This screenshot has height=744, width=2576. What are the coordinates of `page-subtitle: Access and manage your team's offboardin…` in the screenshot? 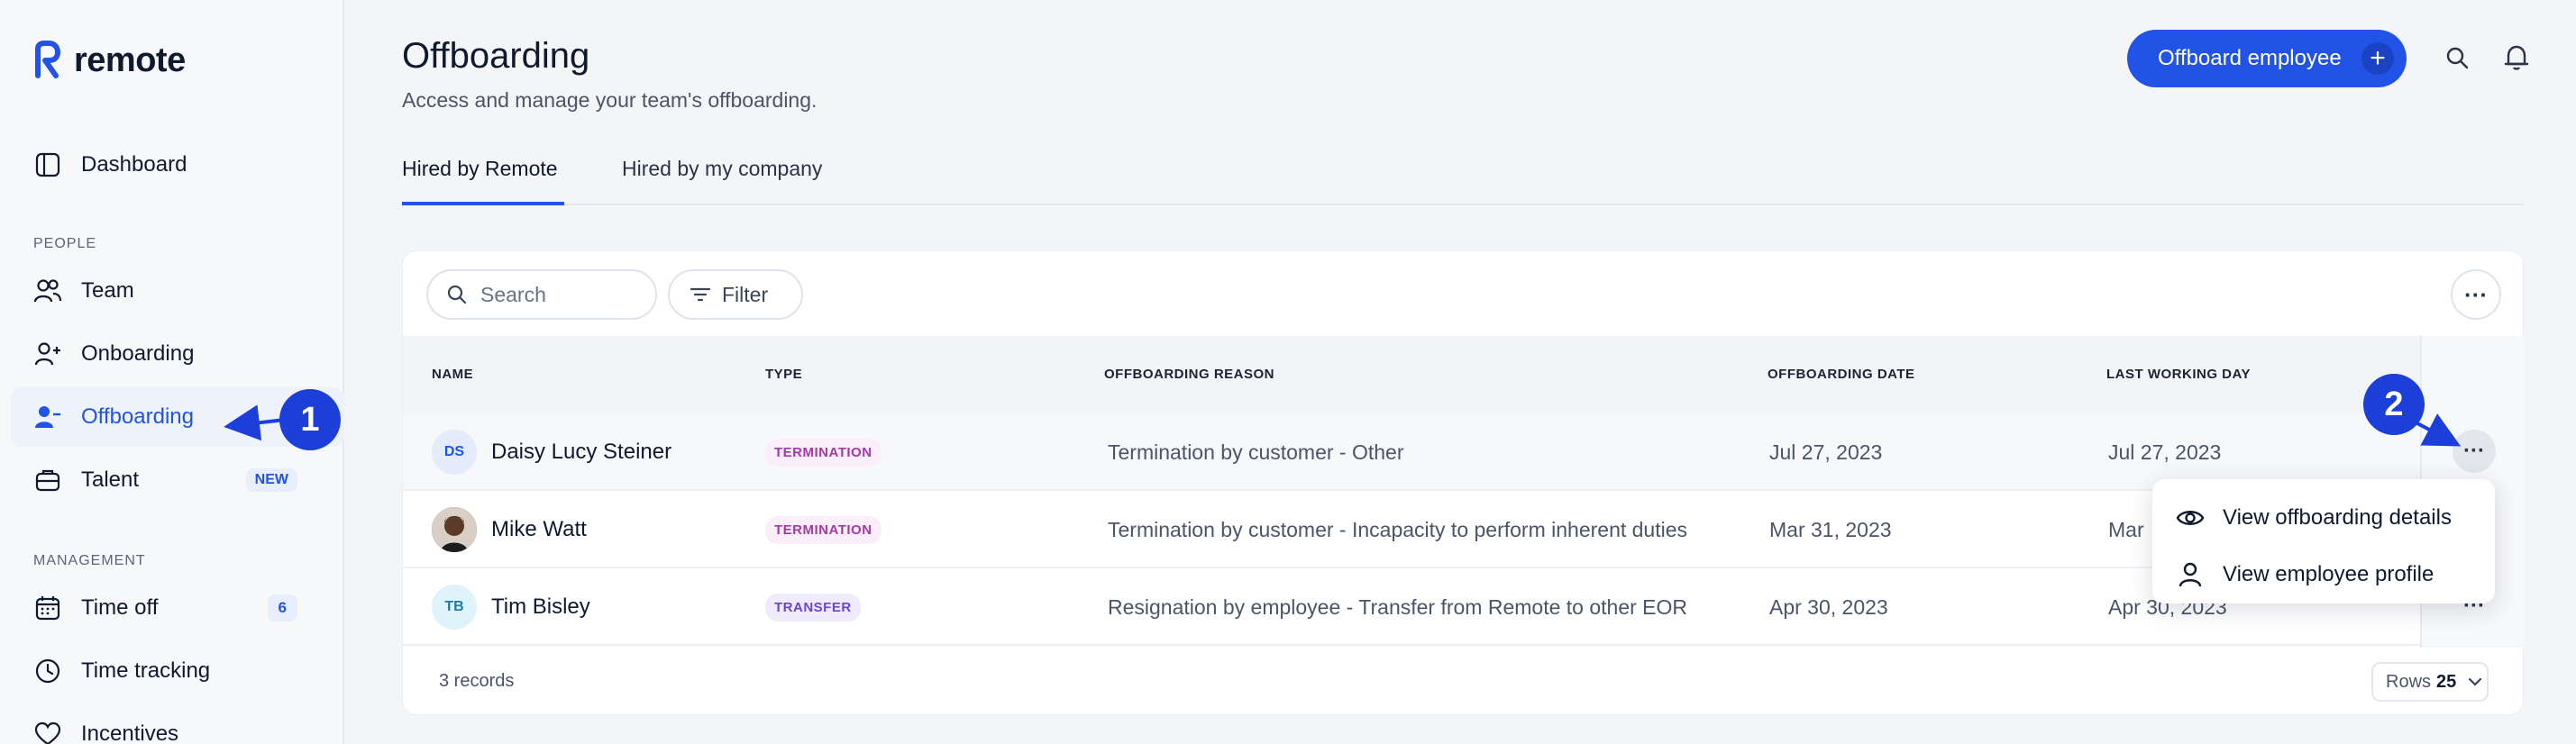 It's located at (610, 100).